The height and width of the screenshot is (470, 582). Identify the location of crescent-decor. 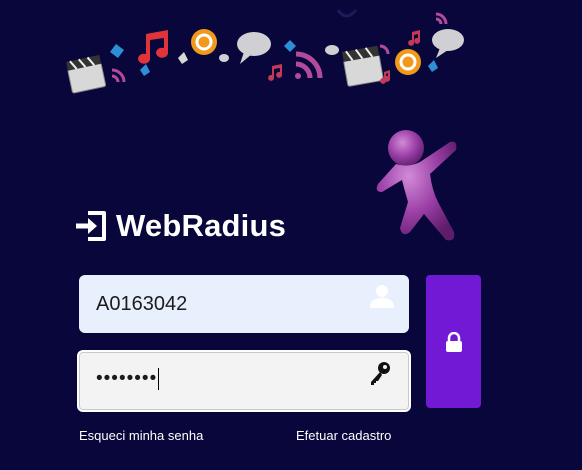
(347, 13).